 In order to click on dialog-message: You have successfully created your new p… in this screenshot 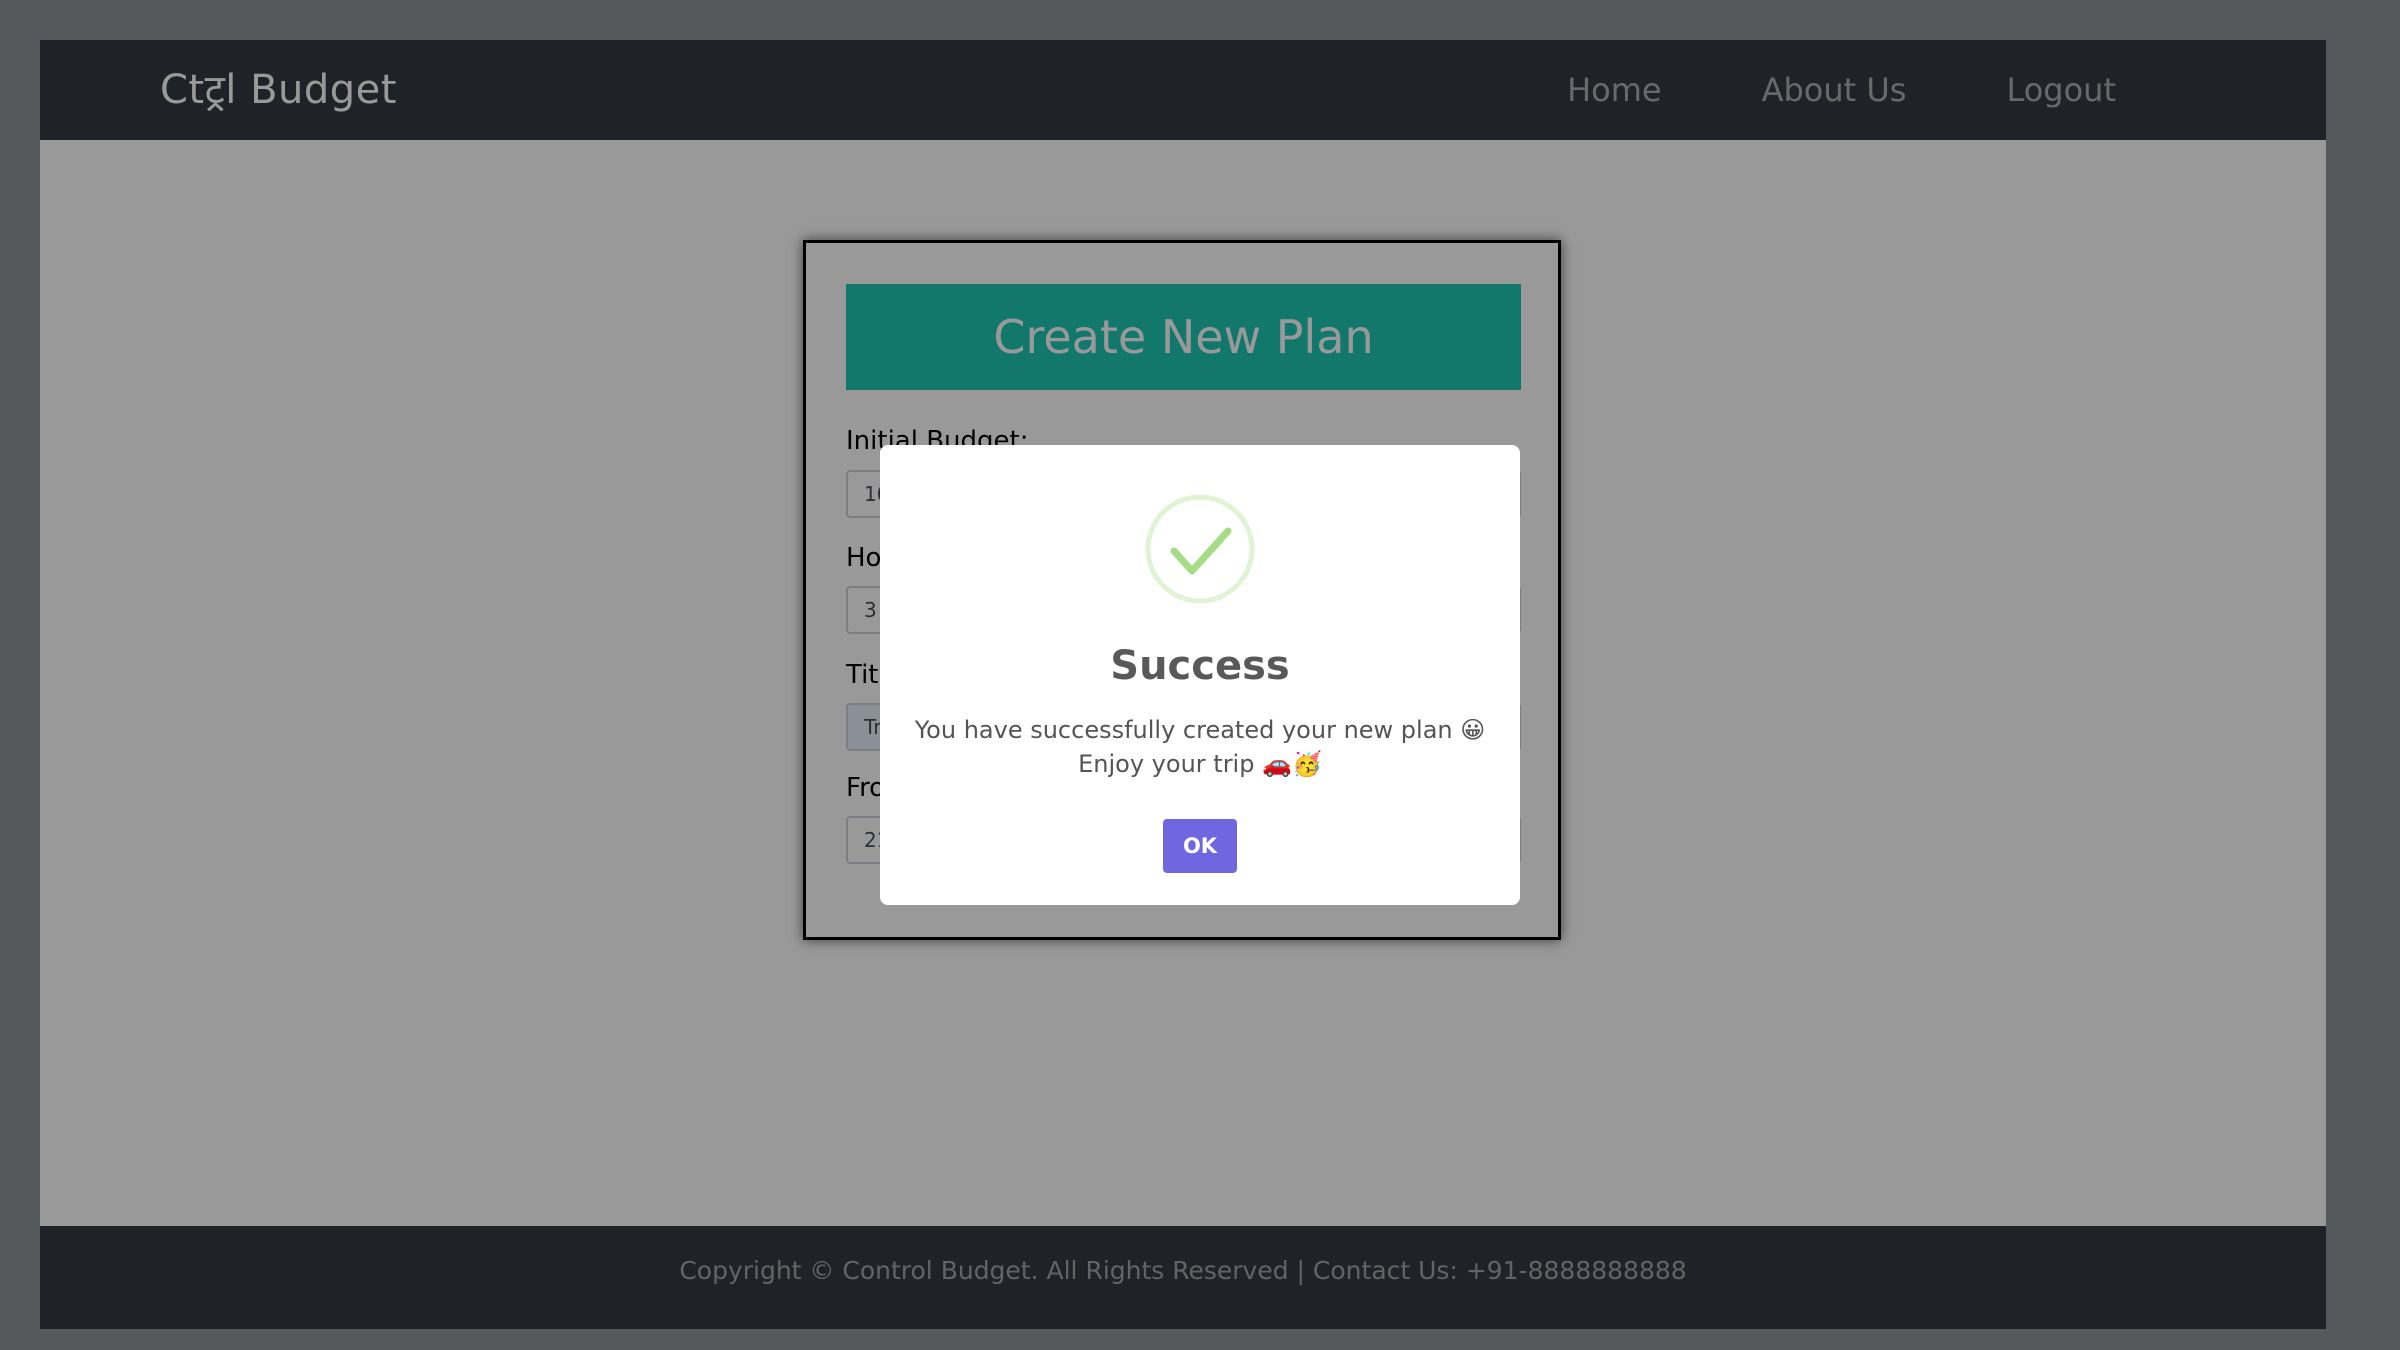, I will do `click(1200, 747)`.